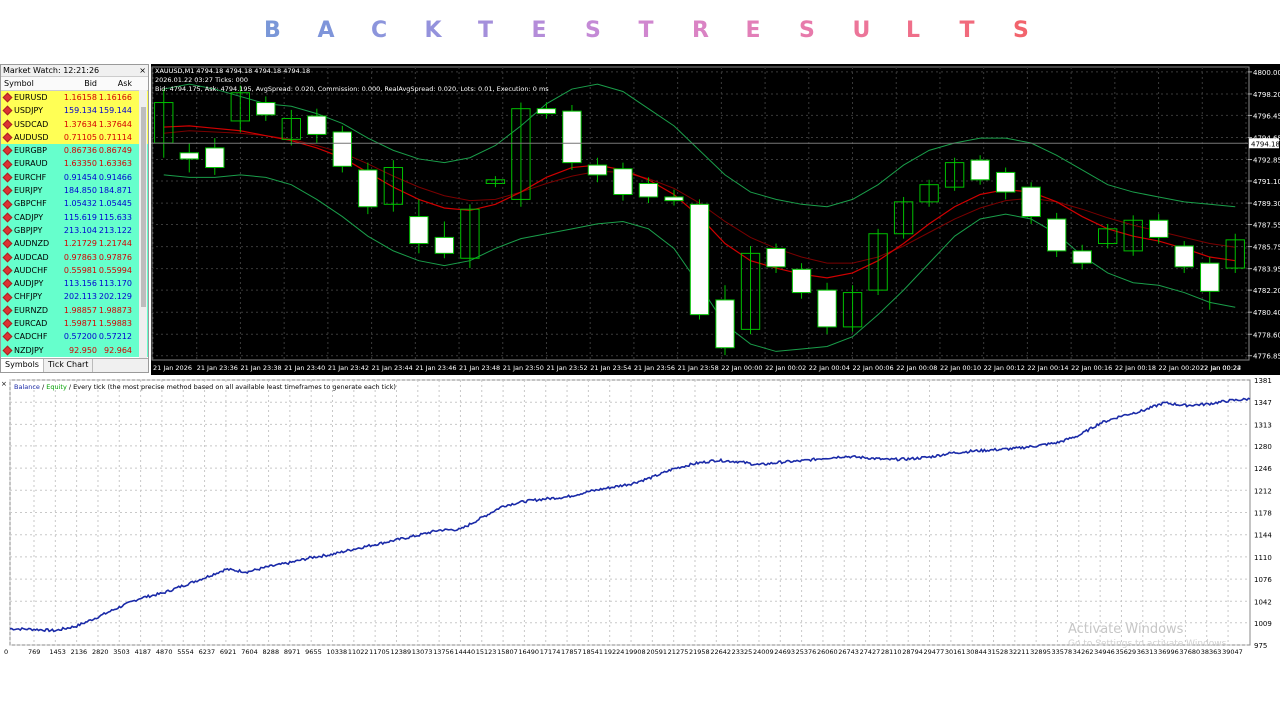 The image size is (1280, 720). Describe the element at coordinates (29, 83) in the screenshot. I see `column-symbol: Symbol` at that location.